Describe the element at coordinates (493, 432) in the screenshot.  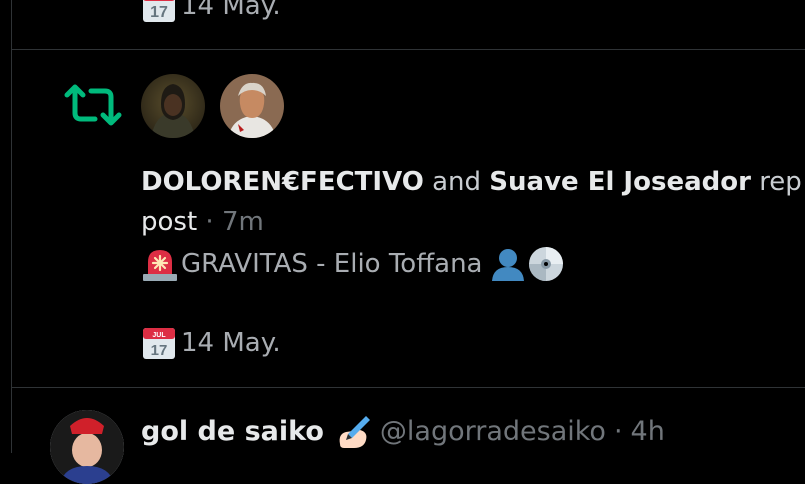
I see `author-handle: @lagorradesaiko` at that location.